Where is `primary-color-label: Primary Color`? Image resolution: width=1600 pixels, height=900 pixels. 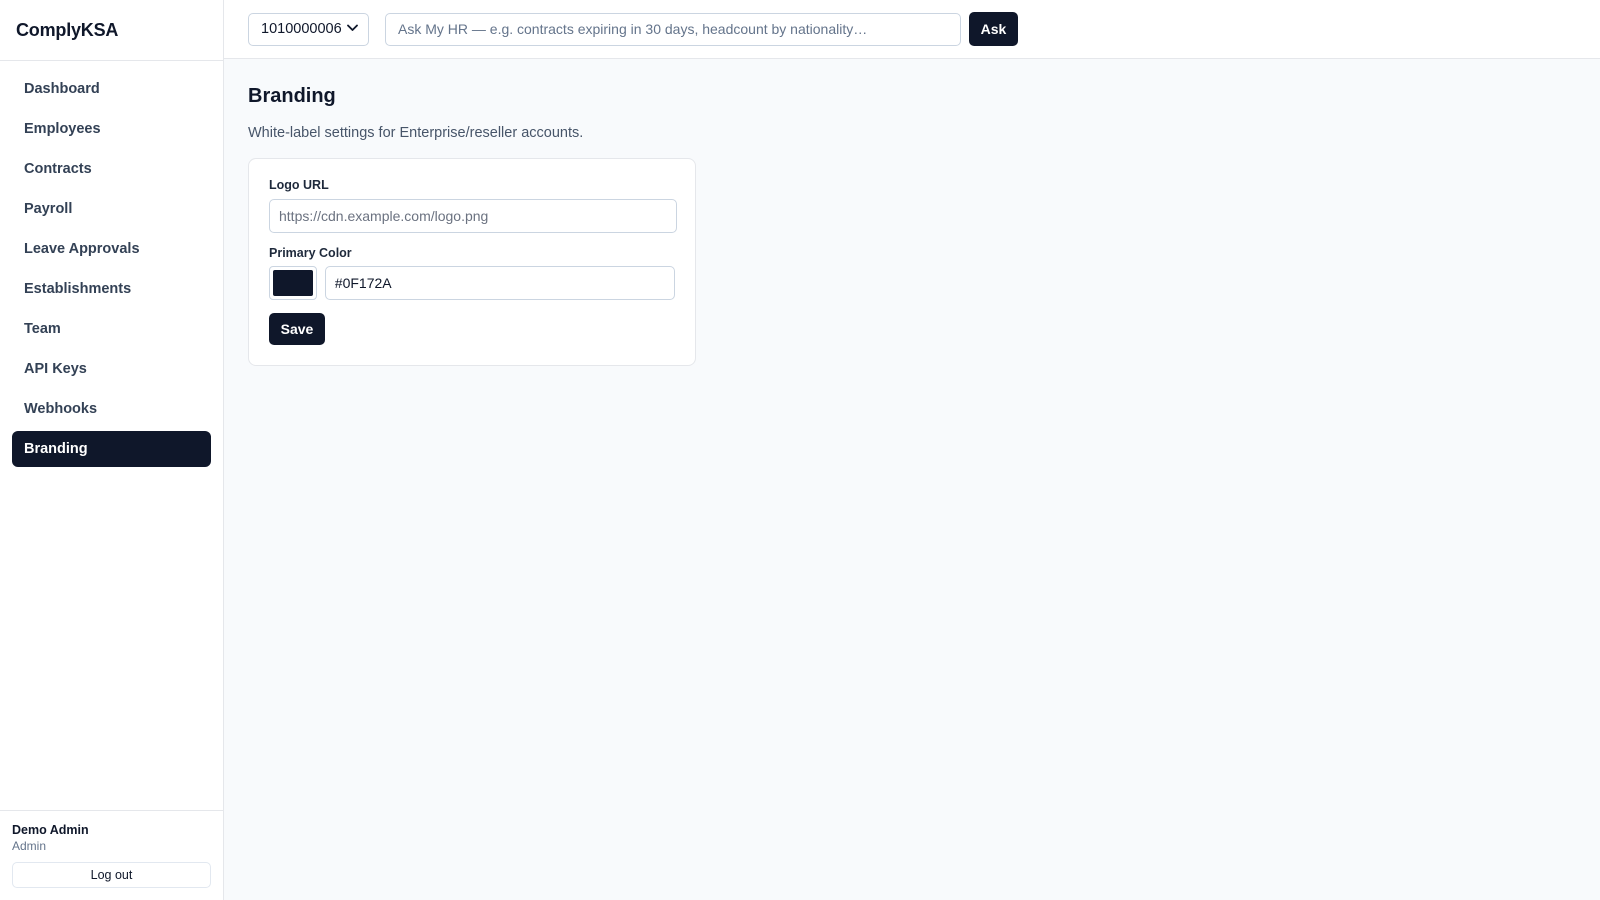 primary-color-label: Primary Color is located at coordinates (310, 253).